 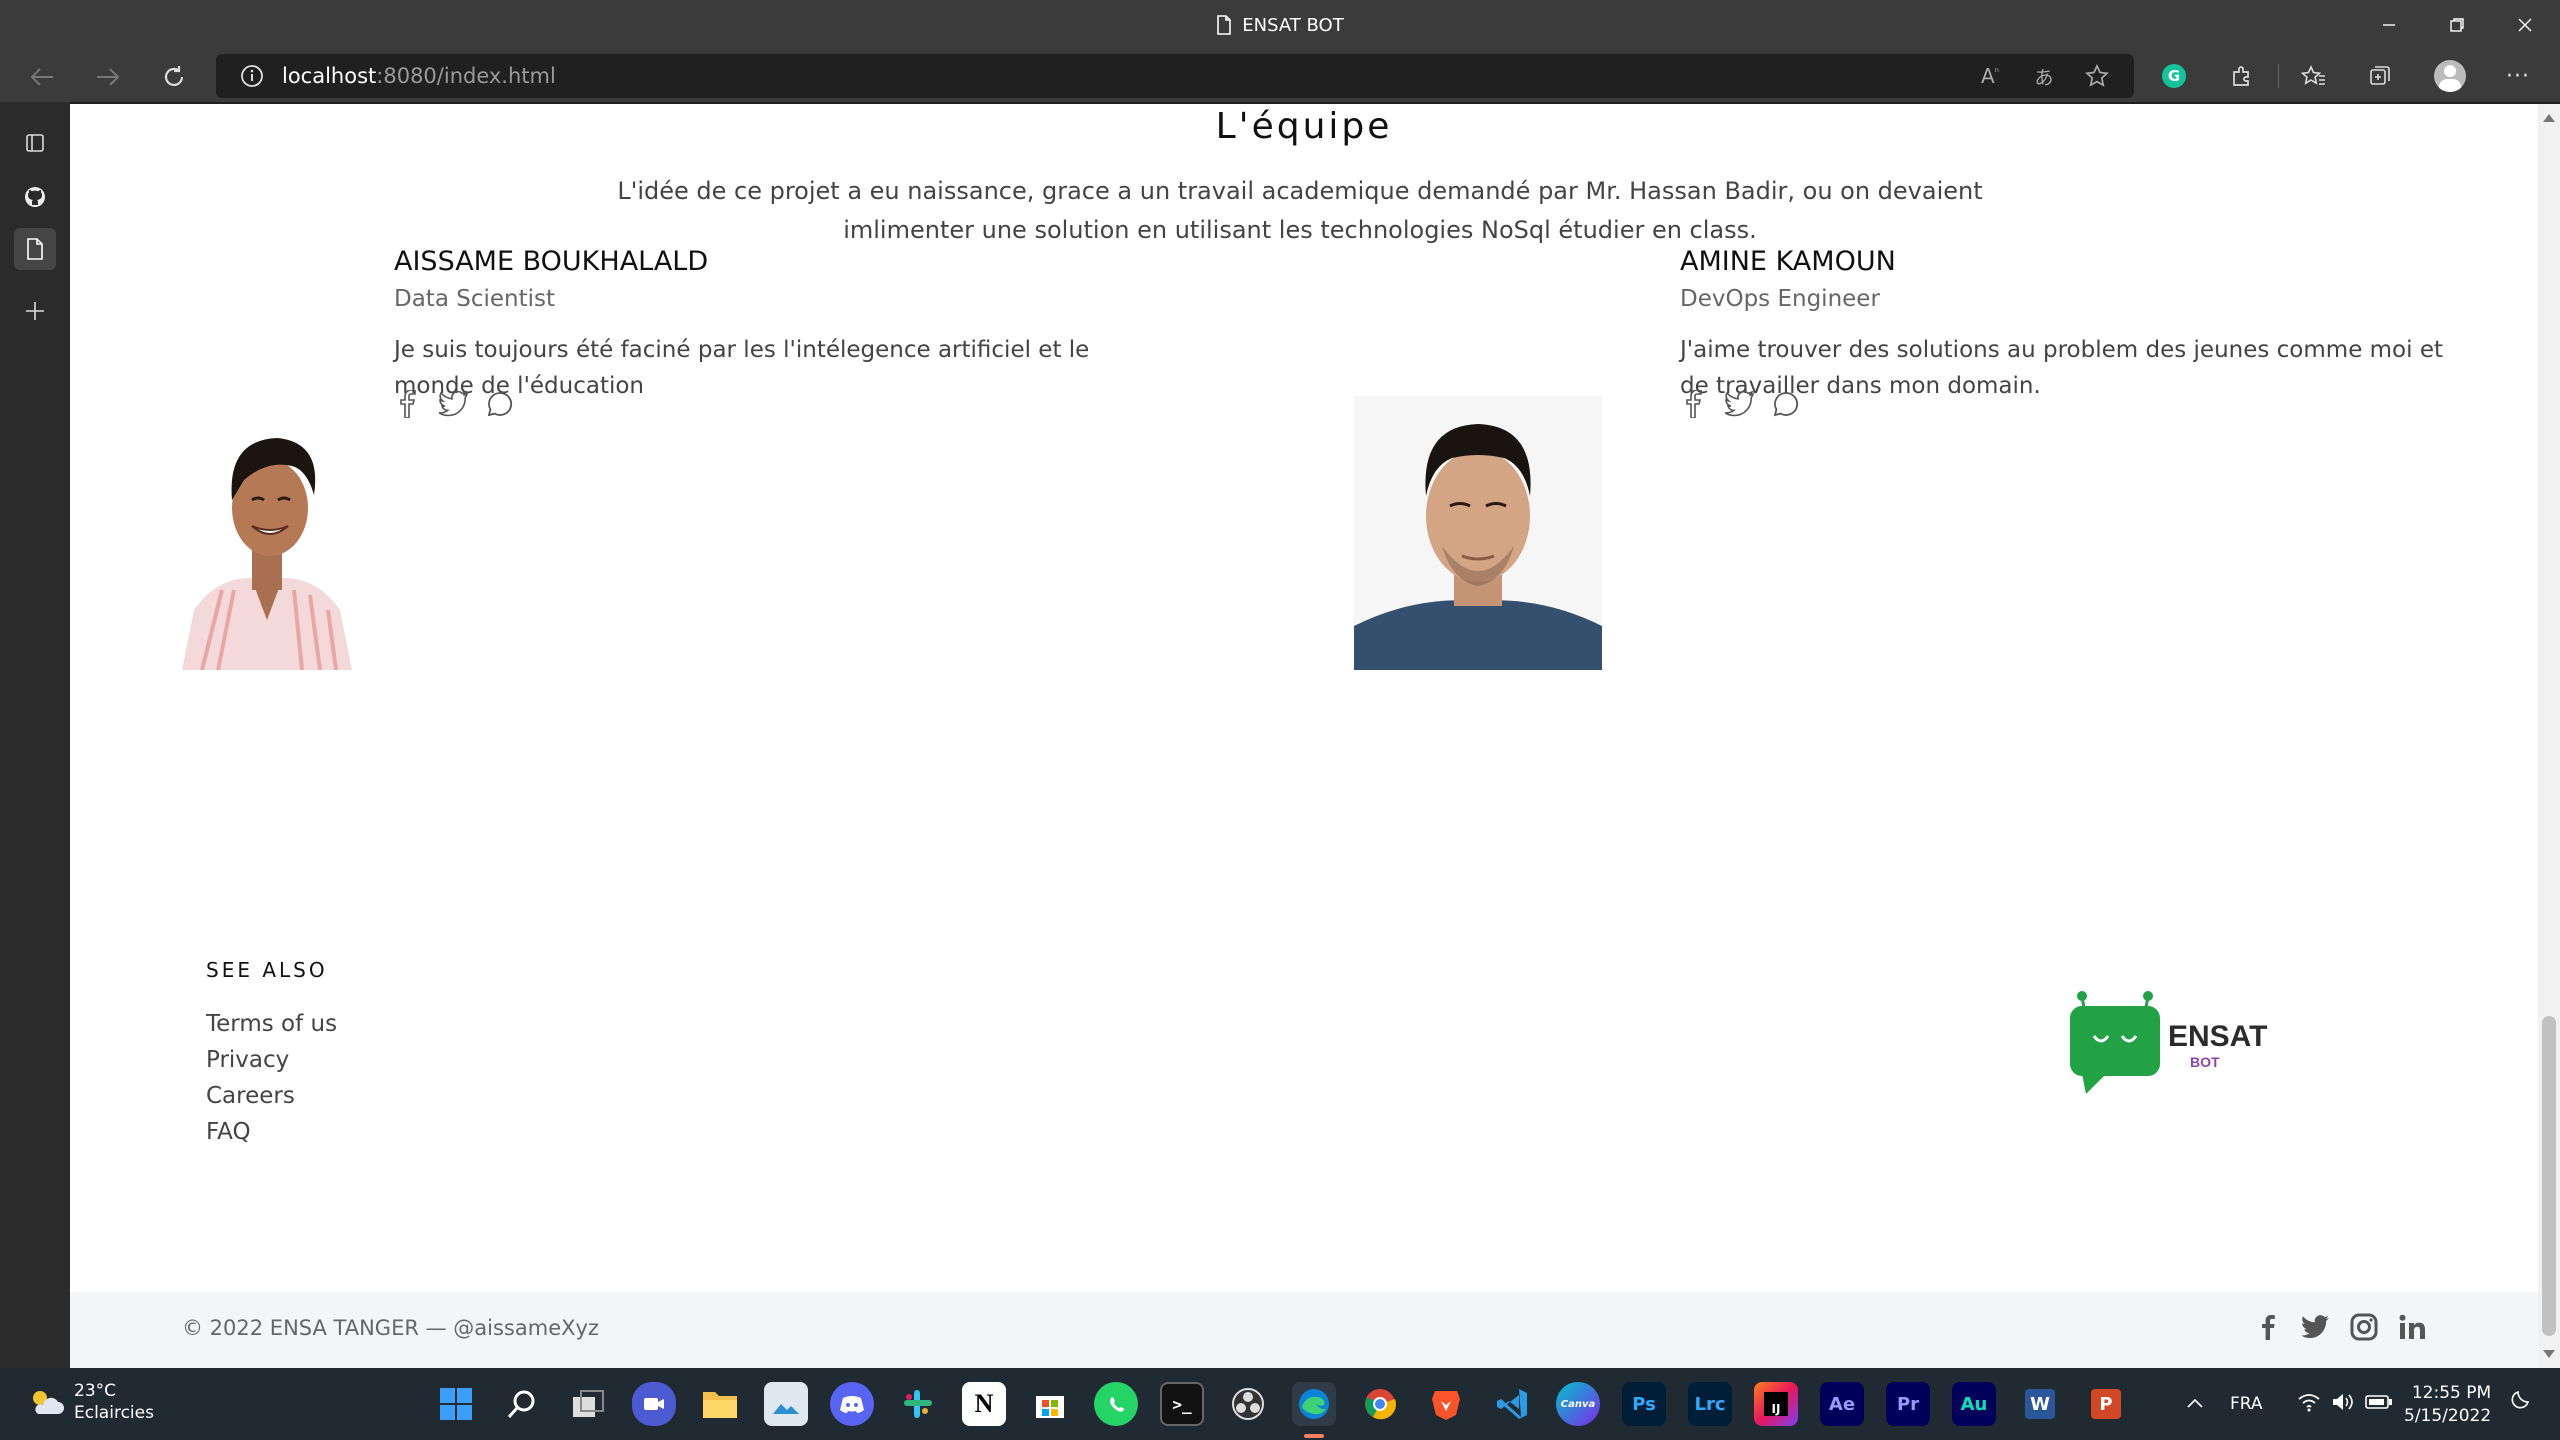 I want to click on back-button, so click(x=42, y=77).